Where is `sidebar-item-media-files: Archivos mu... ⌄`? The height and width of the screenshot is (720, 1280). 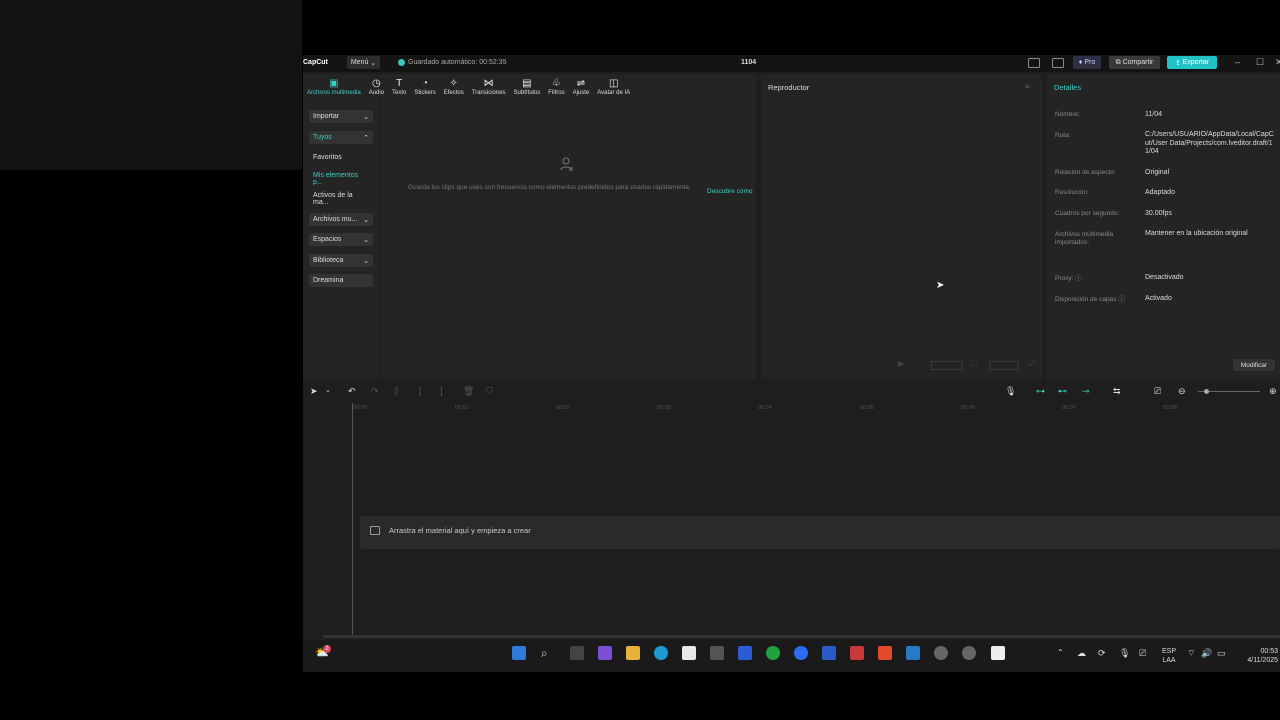
sidebar-item-media-files: Archivos mu... ⌄ is located at coordinates (341, 219).